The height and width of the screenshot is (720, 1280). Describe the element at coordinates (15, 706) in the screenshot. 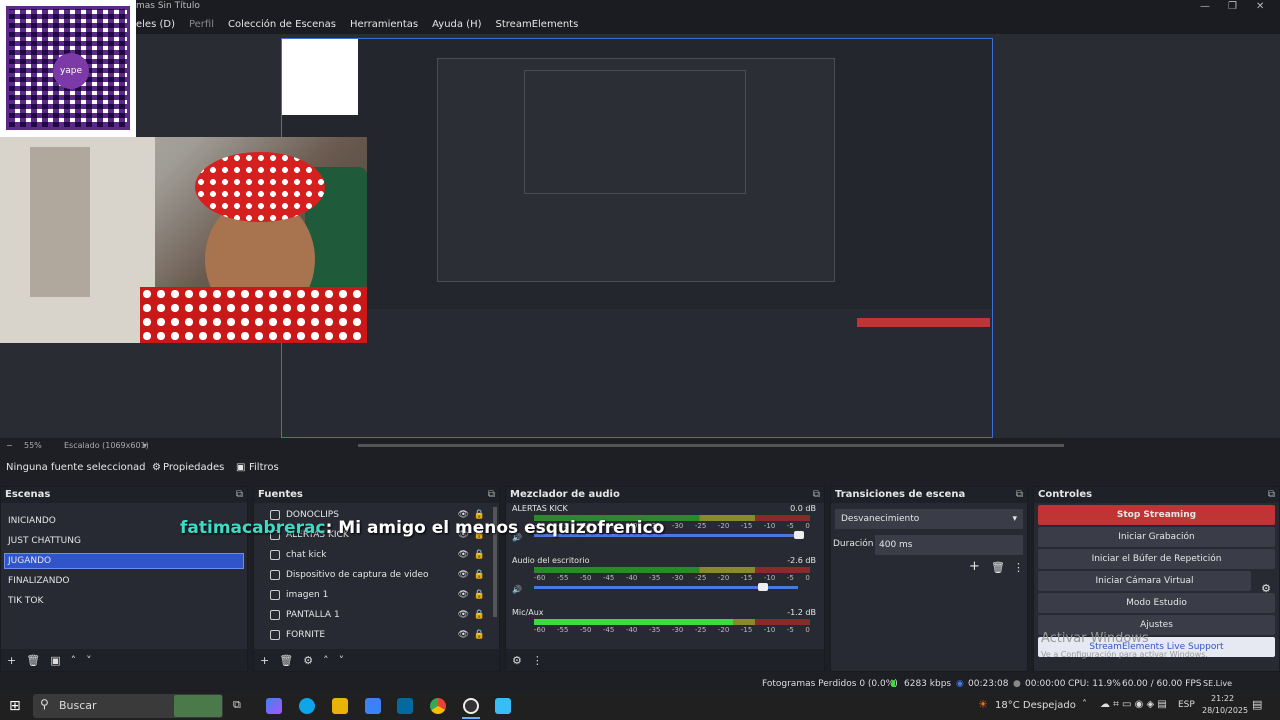

I see `windows-start-icon: ⊞` at that location.